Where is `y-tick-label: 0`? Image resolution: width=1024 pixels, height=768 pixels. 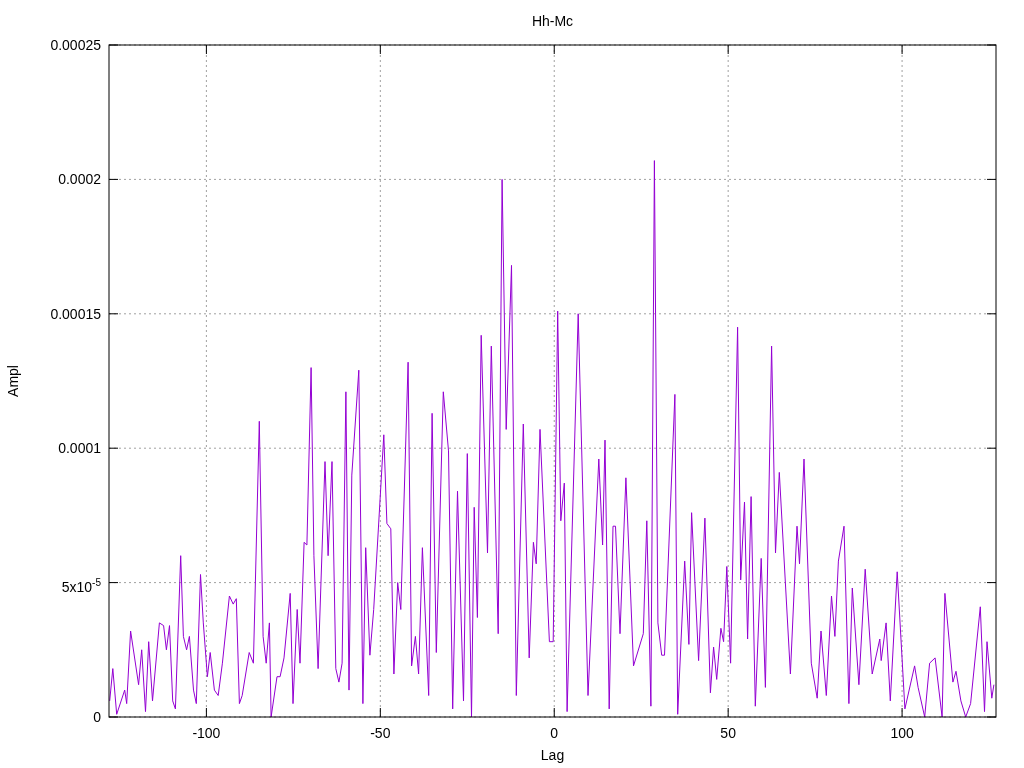 y-tick-label: 0 is located at coordinates (97, 717).